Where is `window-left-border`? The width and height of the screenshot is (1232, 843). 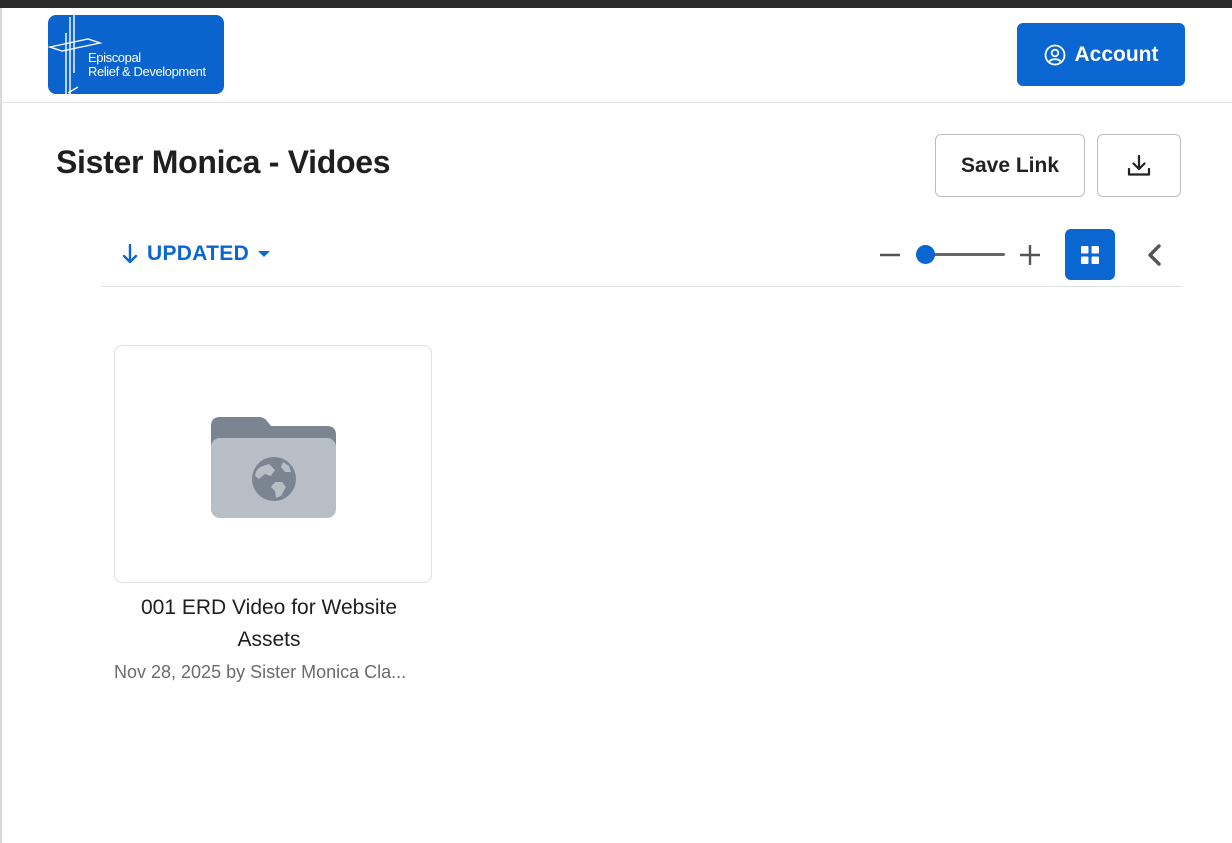 window-left-border is located at coordinates (1, 425).